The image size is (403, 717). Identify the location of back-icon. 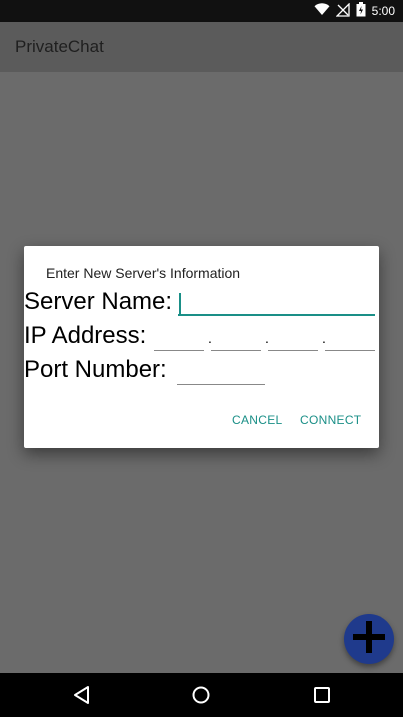
(82, 695).